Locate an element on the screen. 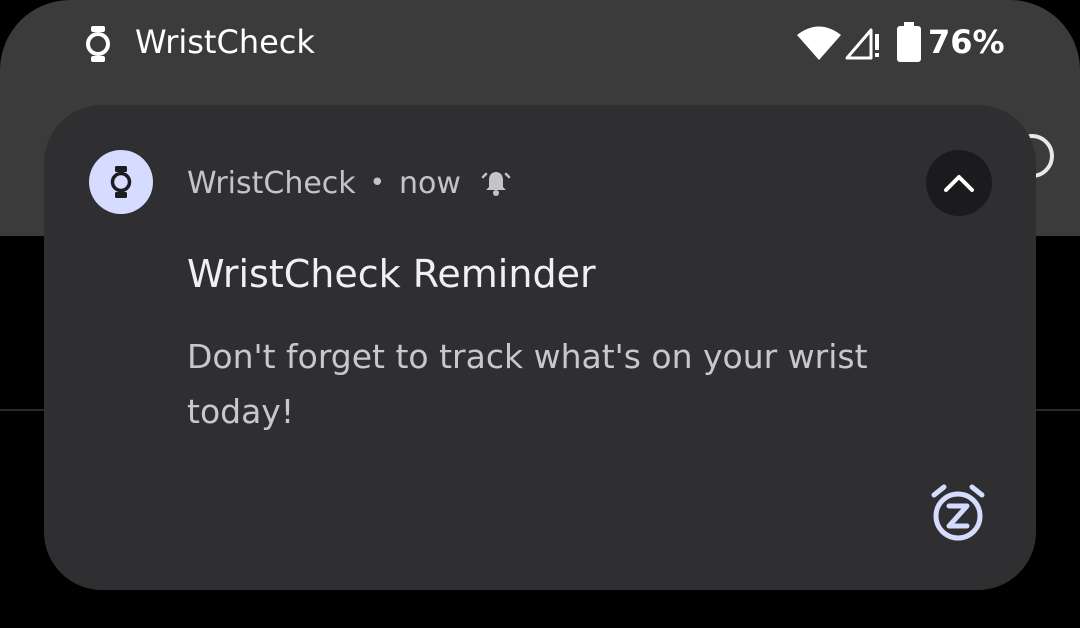 This screenshot has width=1080, height=628. notification-header: WristCheck • now is located at coordinates (349, 183).